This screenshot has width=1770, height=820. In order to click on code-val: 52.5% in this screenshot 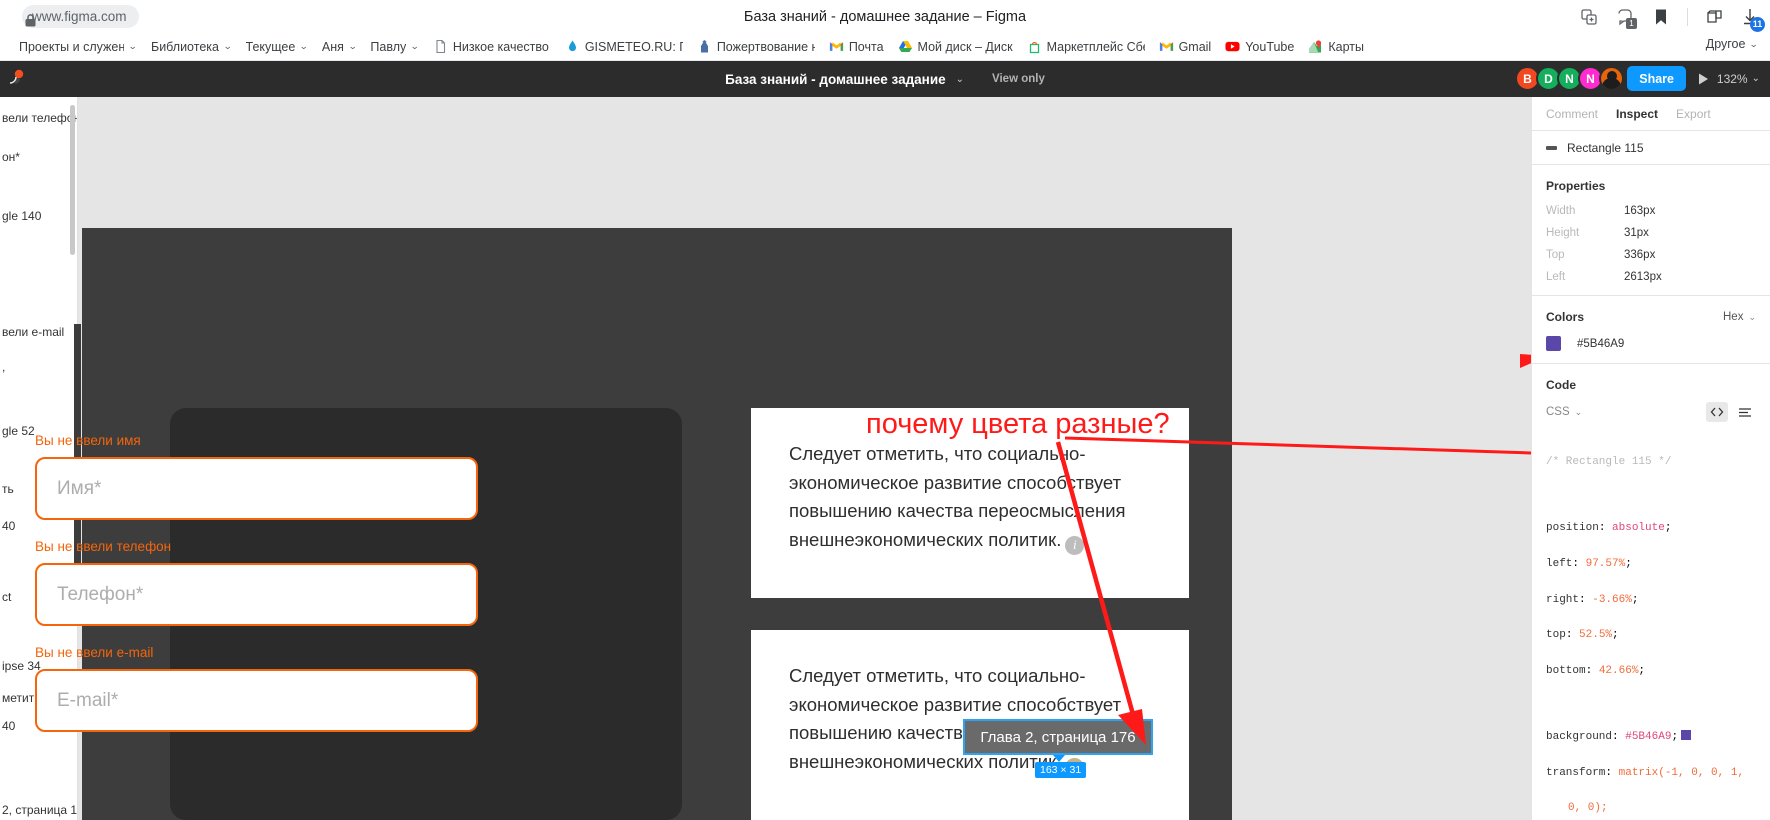, I will do `click(1596, 635)`.